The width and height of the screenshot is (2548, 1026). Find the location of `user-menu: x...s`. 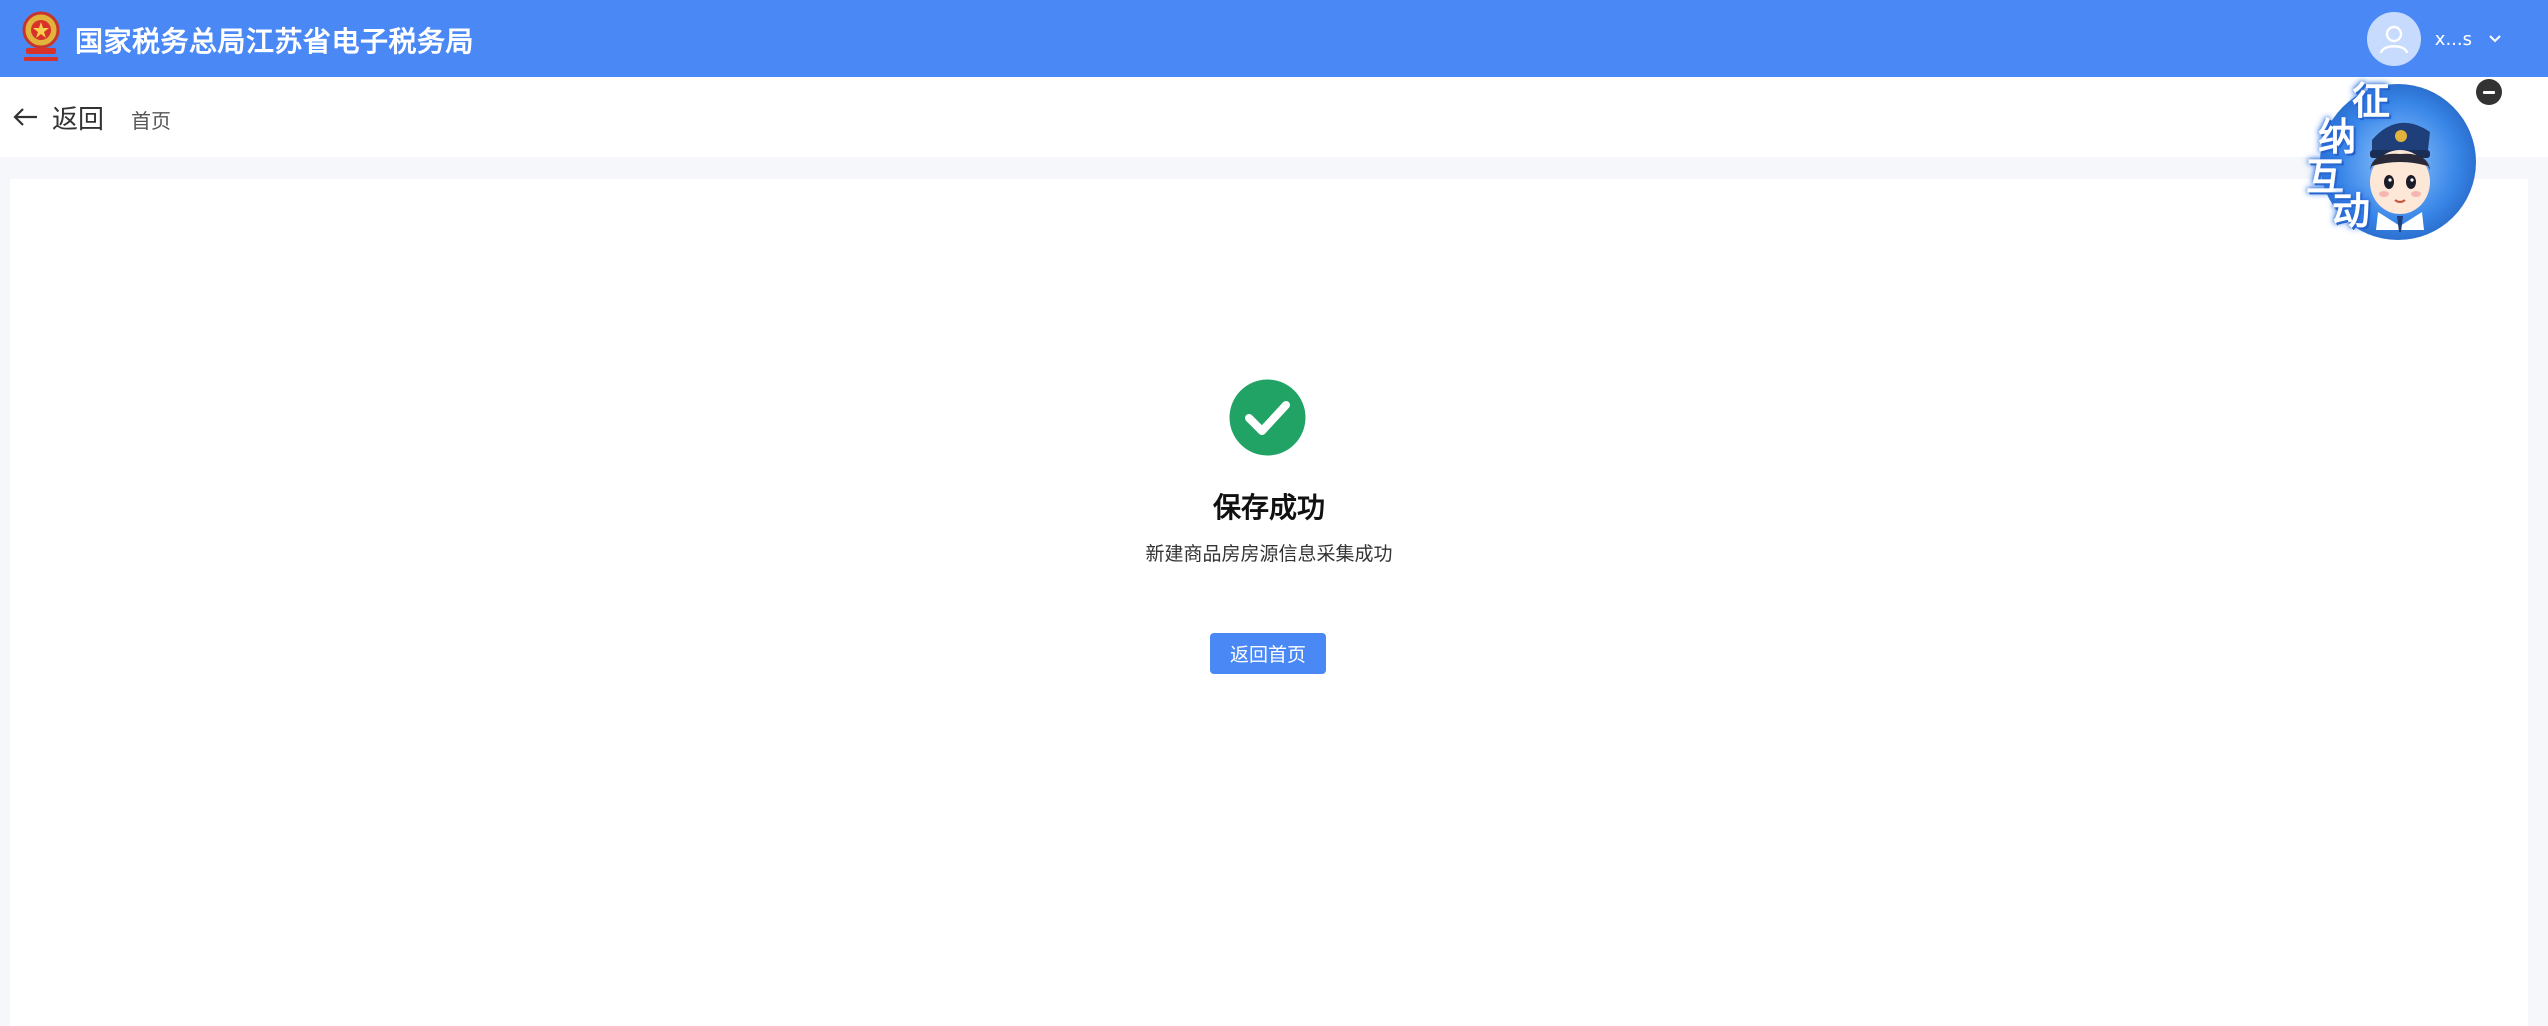

user-menu: x...s is located at coordinates (2435, 39).